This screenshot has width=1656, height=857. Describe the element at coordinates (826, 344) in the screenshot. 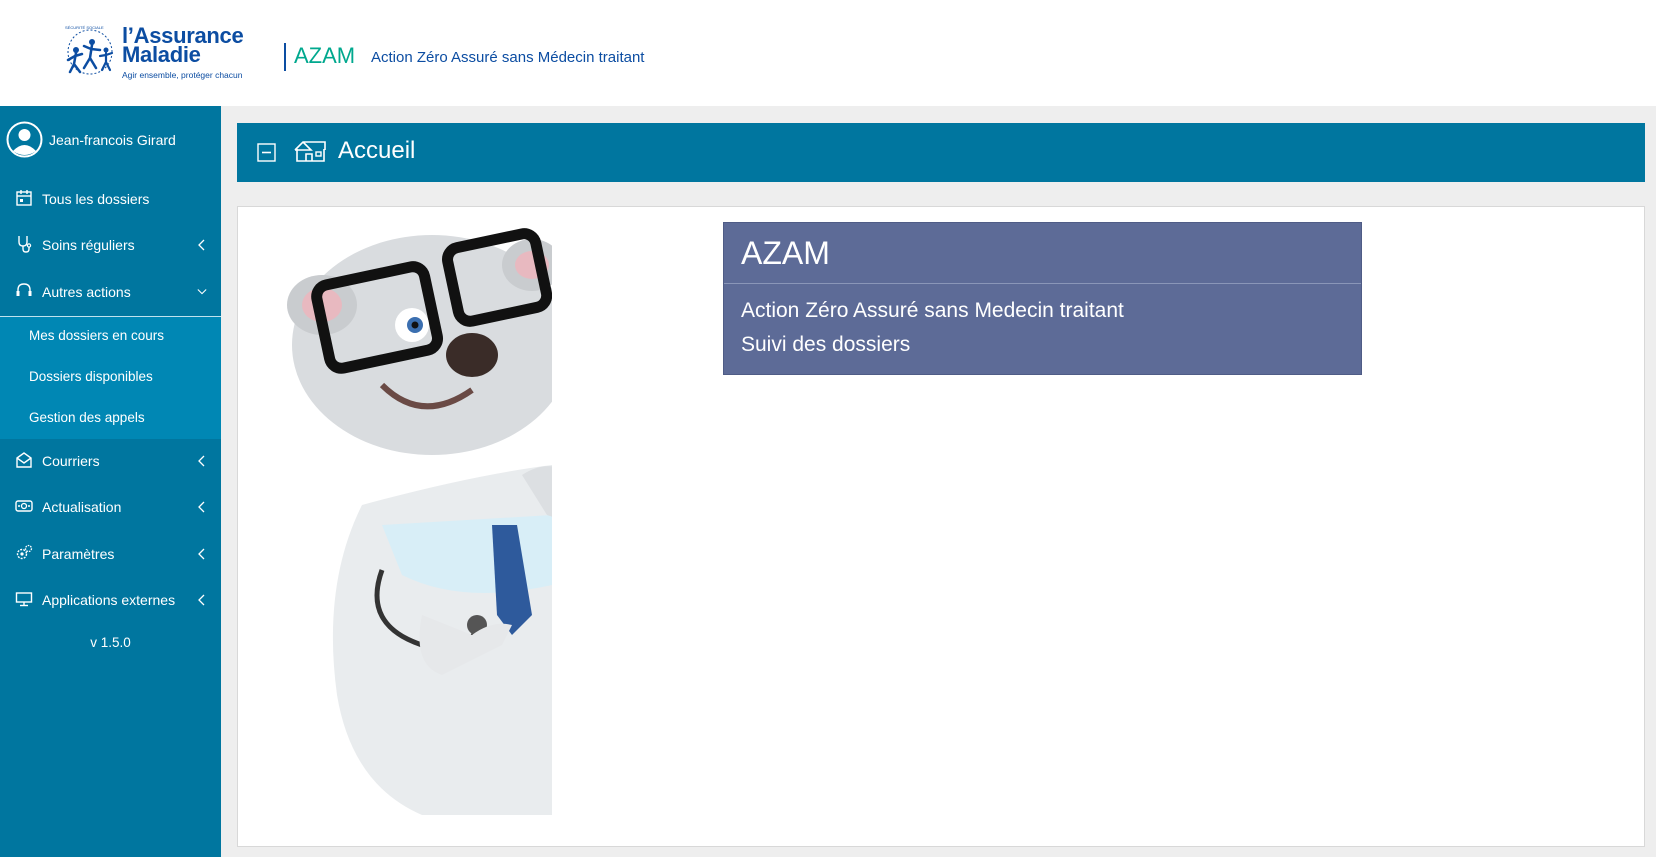

I see `info-box-line-2: Suivi des dossiers` at that location.